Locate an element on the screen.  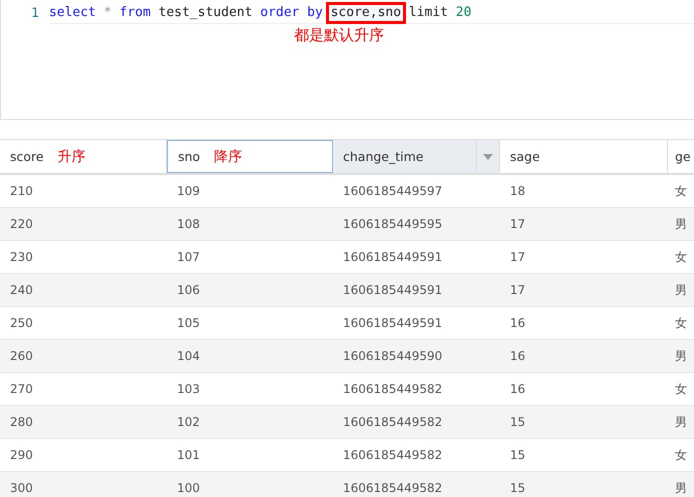
column-header: change_time is located at coordinates (416, 156).